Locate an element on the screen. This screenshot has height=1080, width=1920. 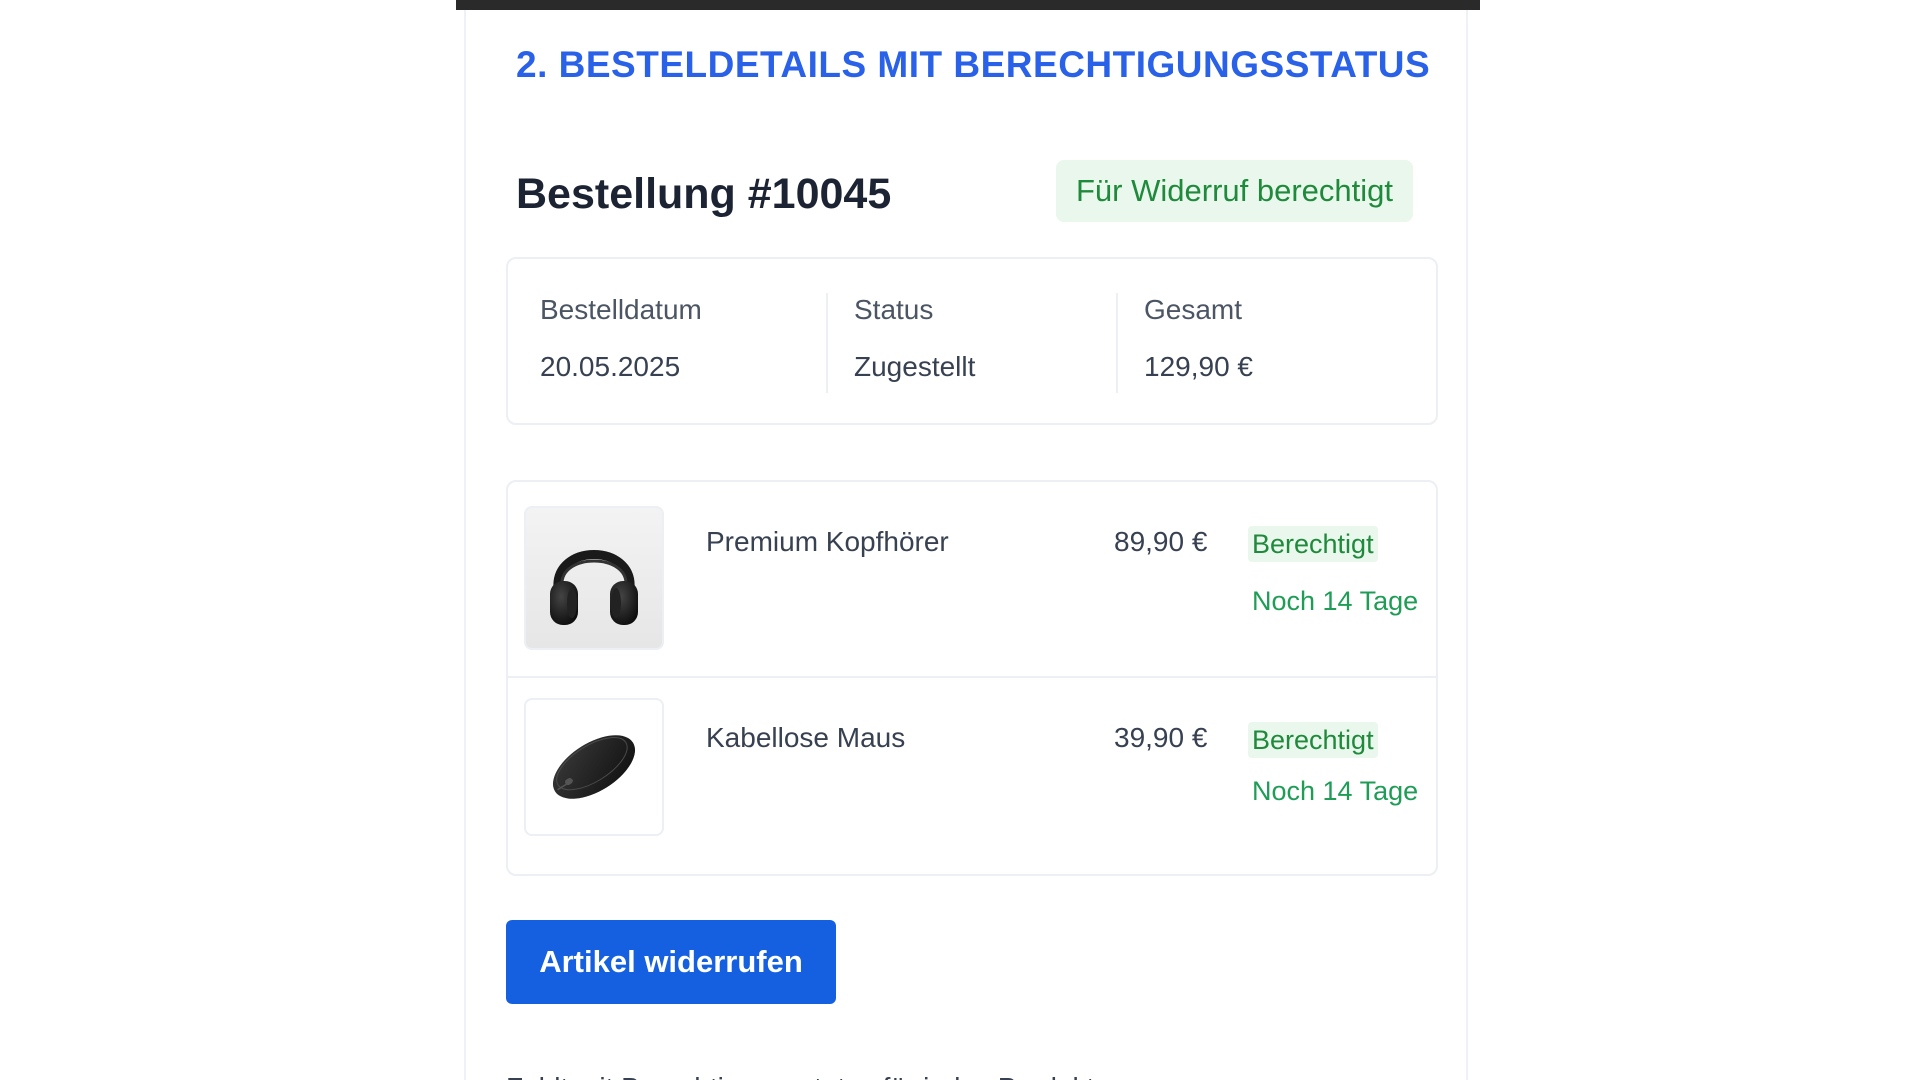
summary-value: 20.05.2025 is located at coordinates (610, 366).